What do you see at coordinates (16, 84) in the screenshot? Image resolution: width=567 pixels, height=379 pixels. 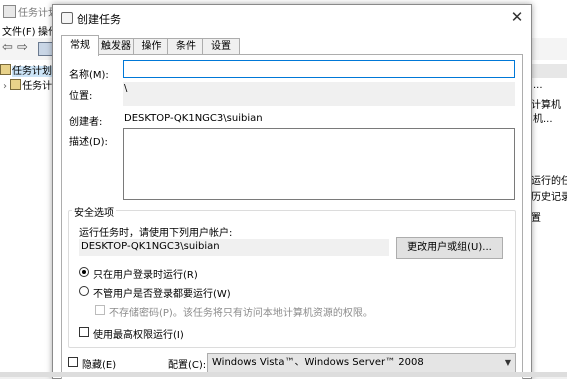 I see `folder-icon` at bounding box center [16, 84].